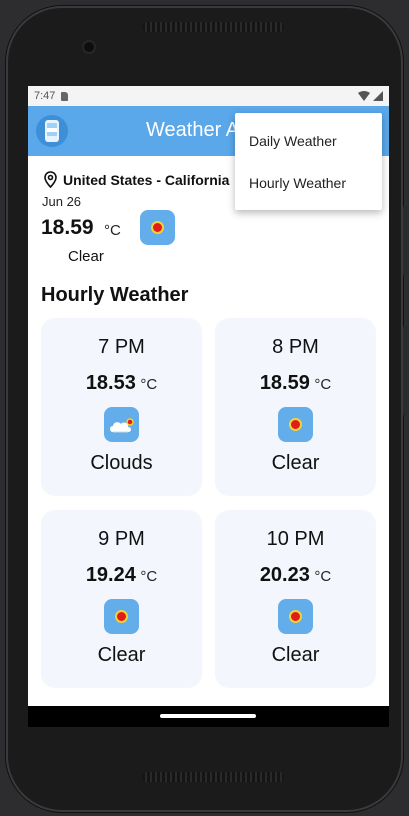  I want to click on sd-card-icon, so click(65, 96).